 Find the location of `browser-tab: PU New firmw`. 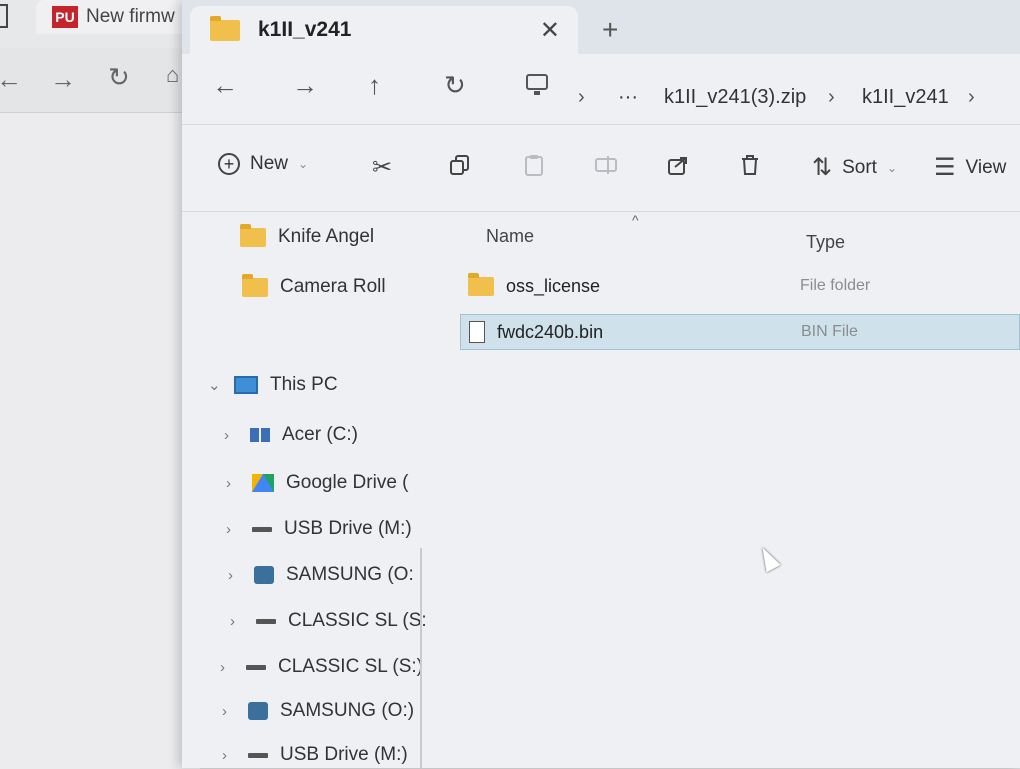

browser-tab: PU New firmw is located at coordinates (121, 17).